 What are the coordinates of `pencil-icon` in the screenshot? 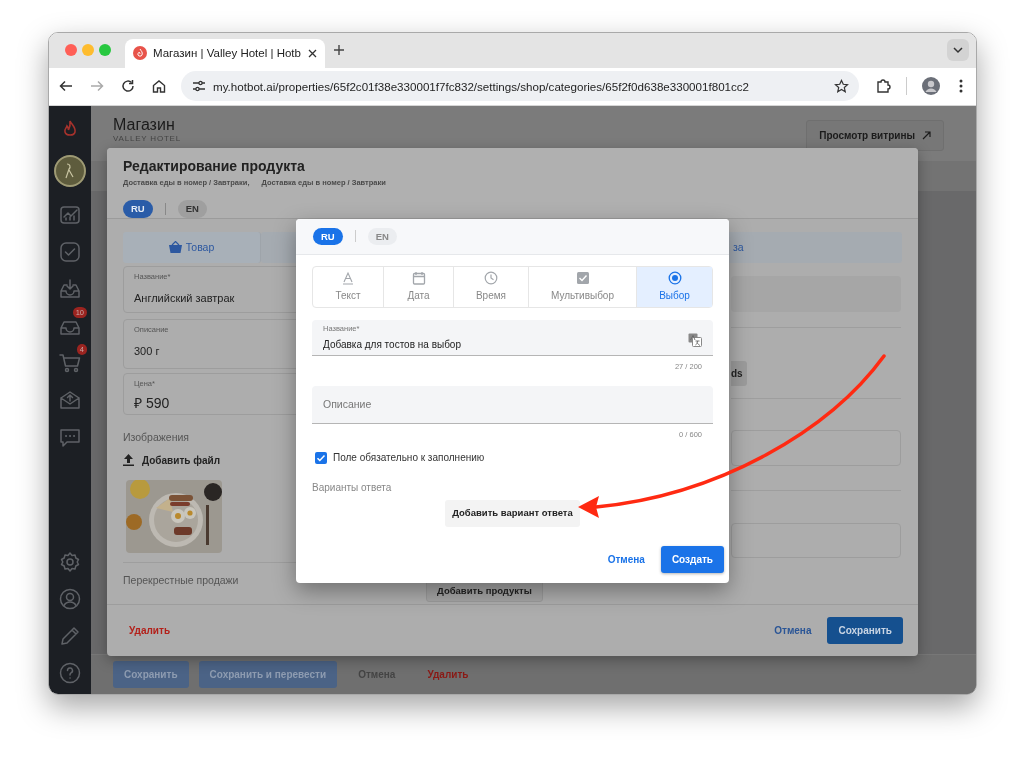 It's located at (70, 635).